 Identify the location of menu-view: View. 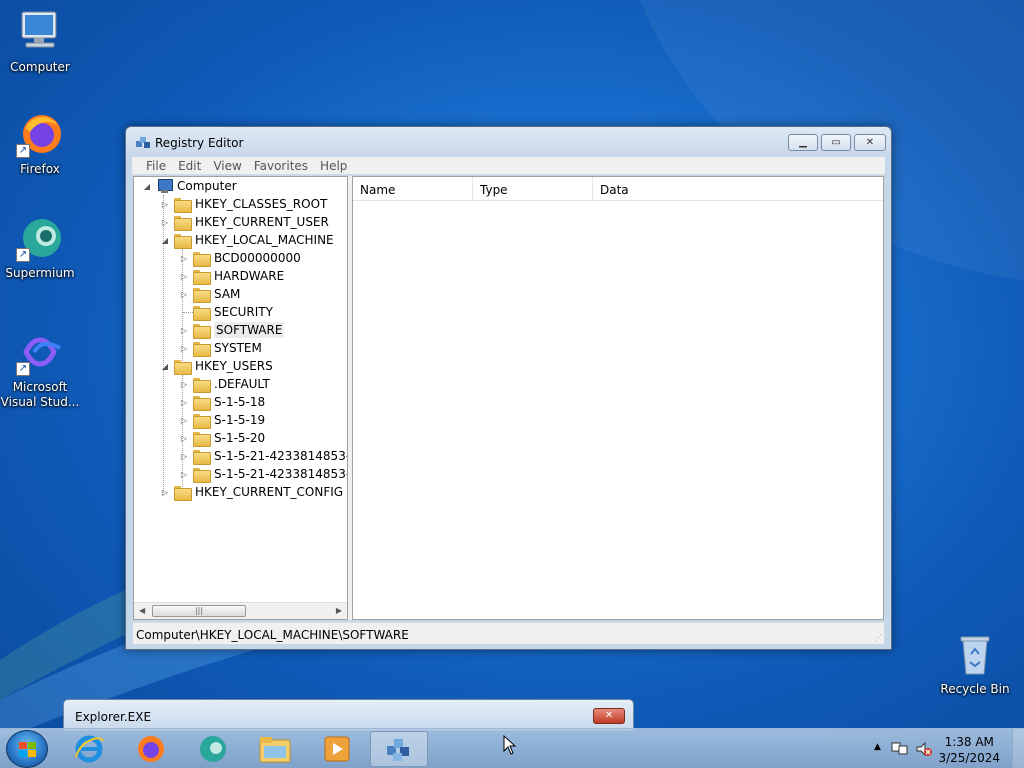
(227, 165).